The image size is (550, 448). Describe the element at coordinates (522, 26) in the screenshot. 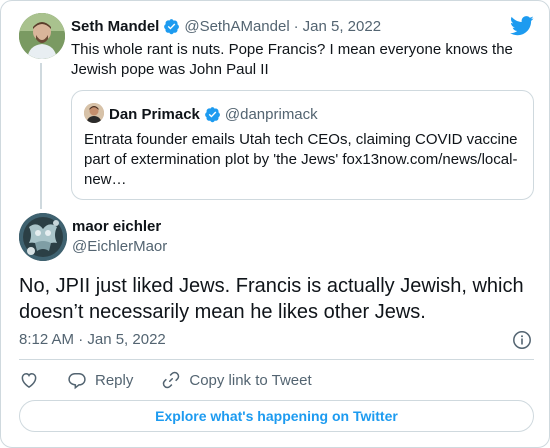

I see `twitter-bird-icon` at that location.